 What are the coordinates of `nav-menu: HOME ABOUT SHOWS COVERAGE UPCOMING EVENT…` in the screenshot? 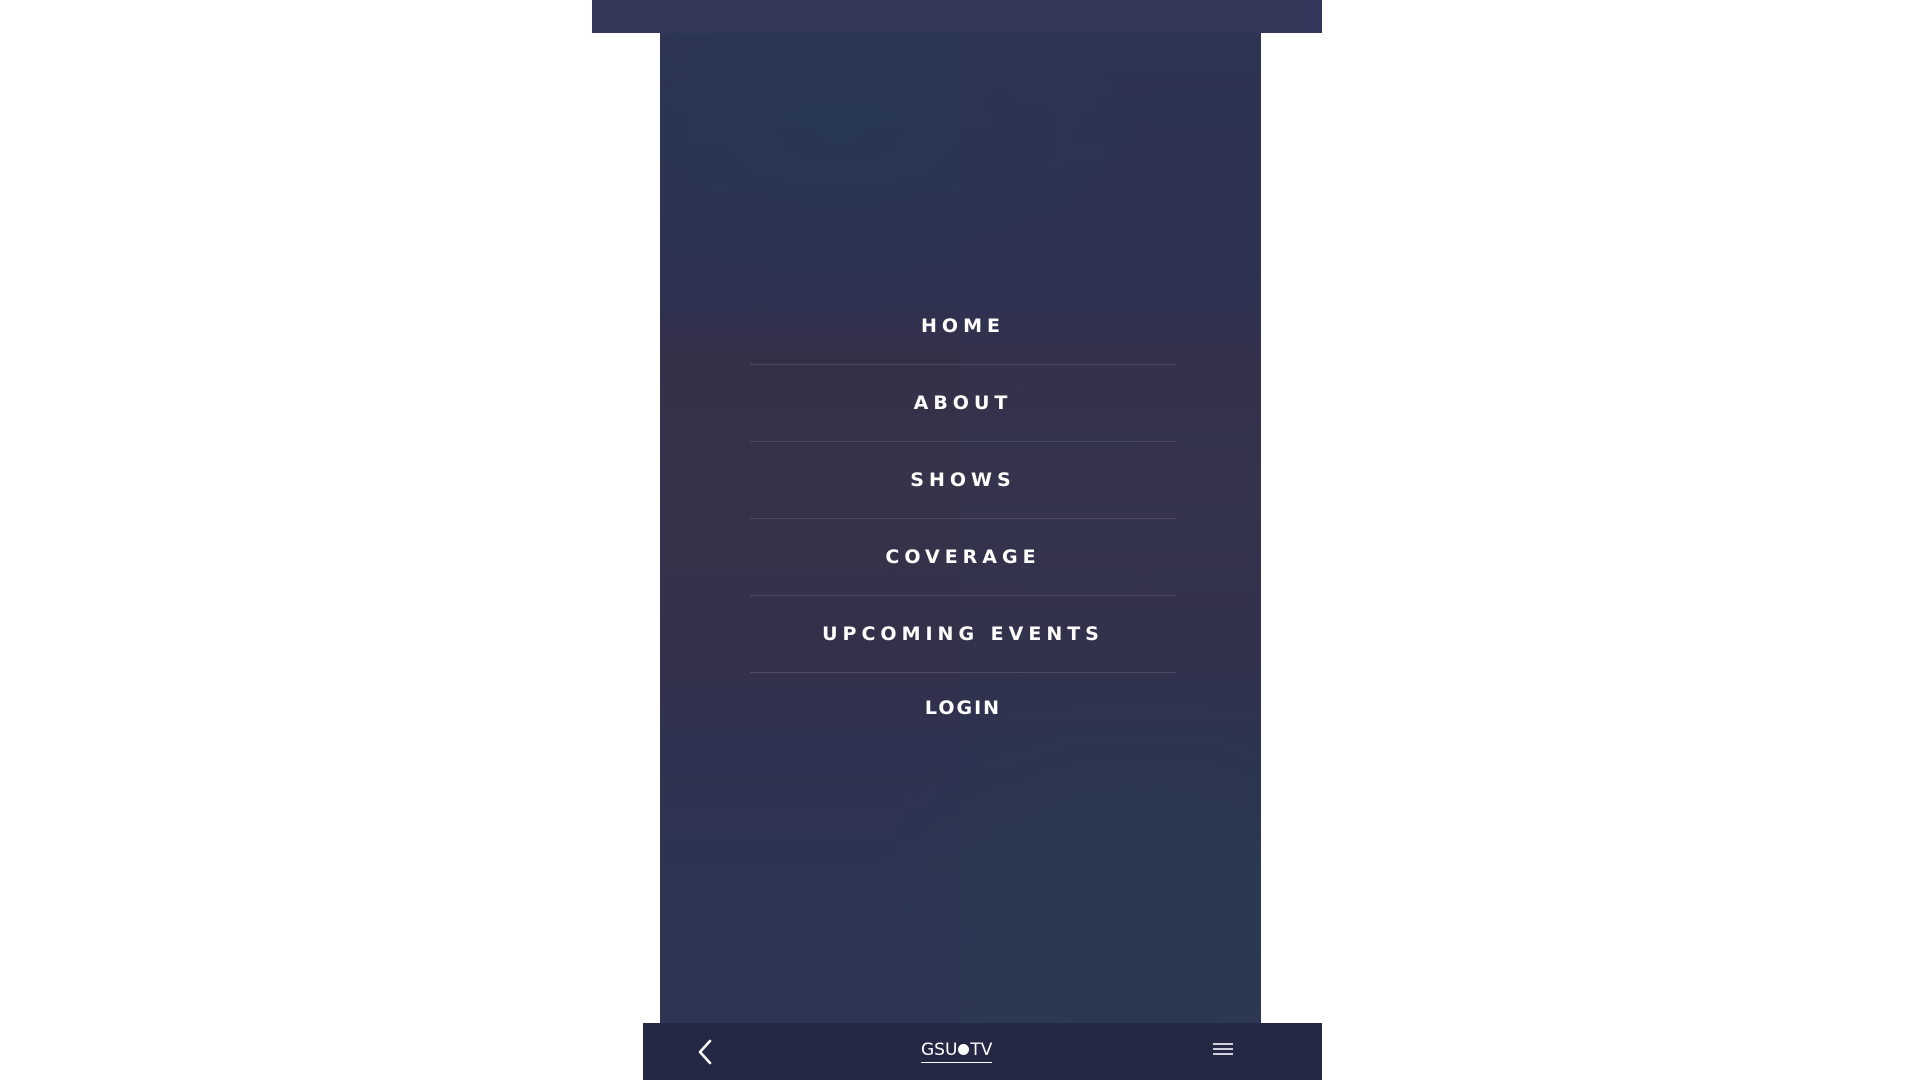 It's located at (963, 515).